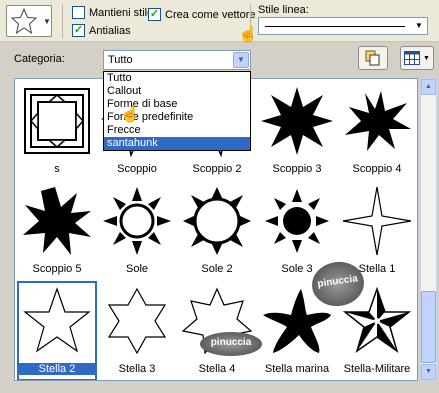 The width and height of the screenshot is (439, 393). What do you see at coordinates (428, 87) in the screenshot?
I see `scroll-up-icon: ▲` at bounding box center [428, 87].